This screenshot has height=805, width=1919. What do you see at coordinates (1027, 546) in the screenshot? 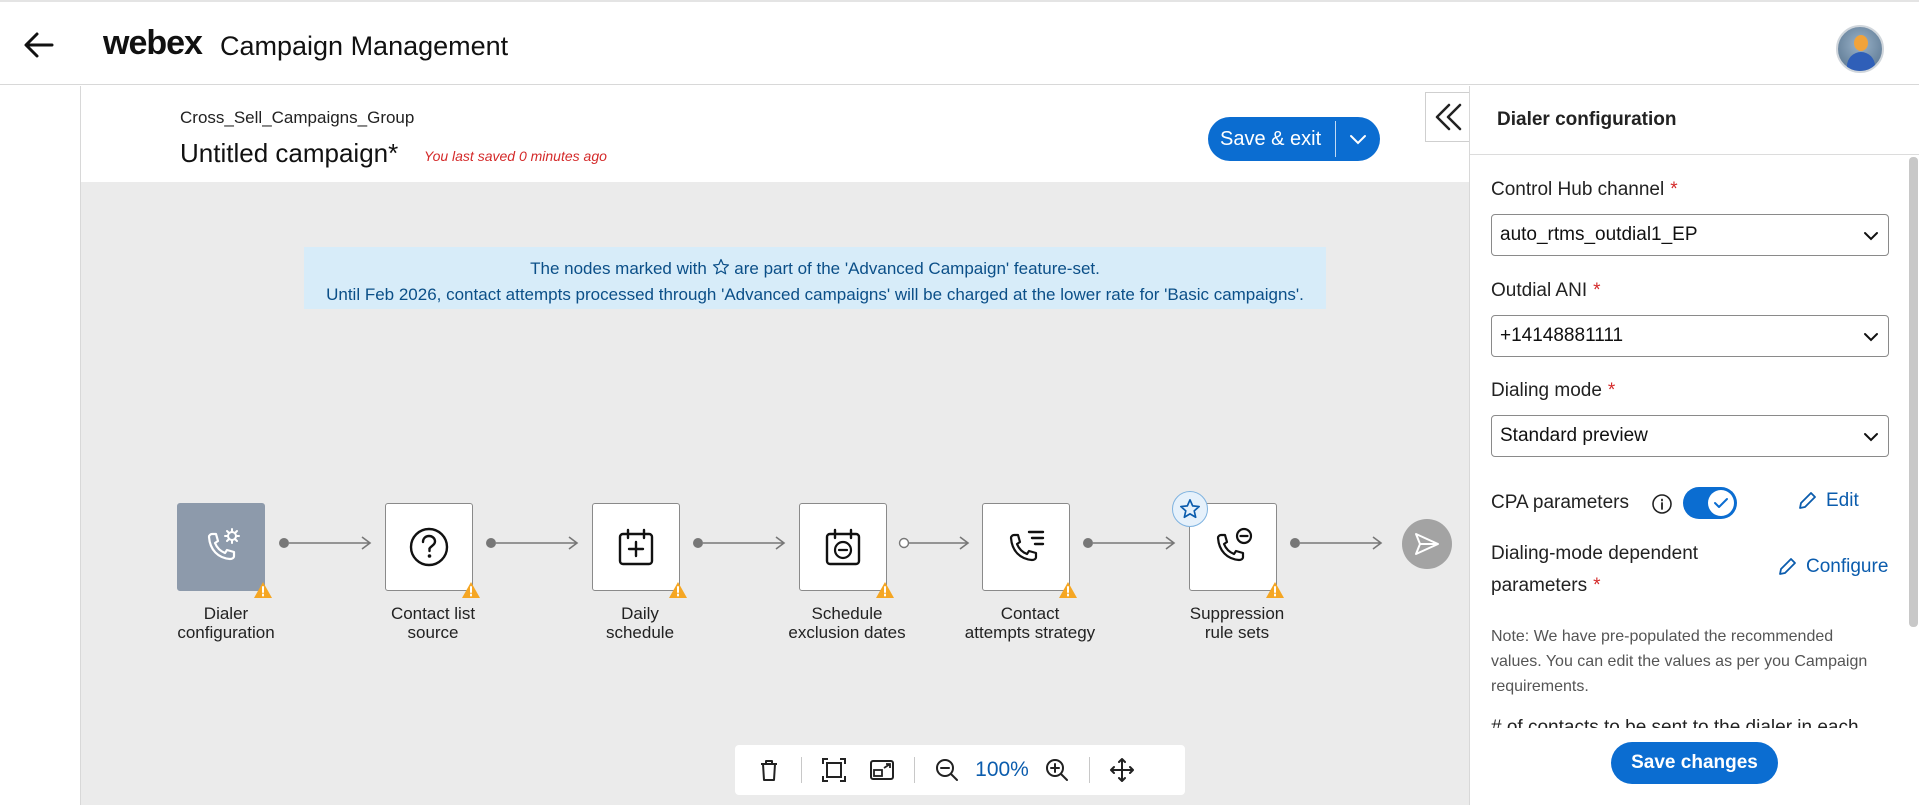
I see `phone-list-icon` at bounding box center [1027, 546].